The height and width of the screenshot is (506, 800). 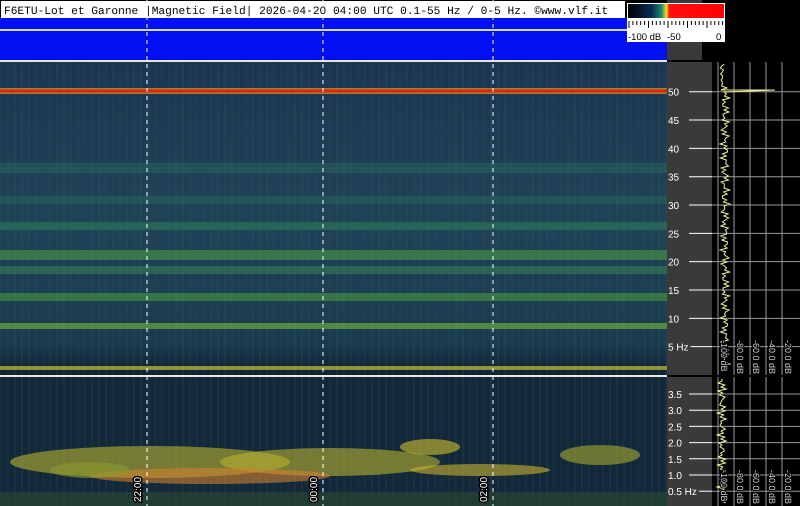 I want to click on frequency-label: 3.5, so click(x=675, y=395).